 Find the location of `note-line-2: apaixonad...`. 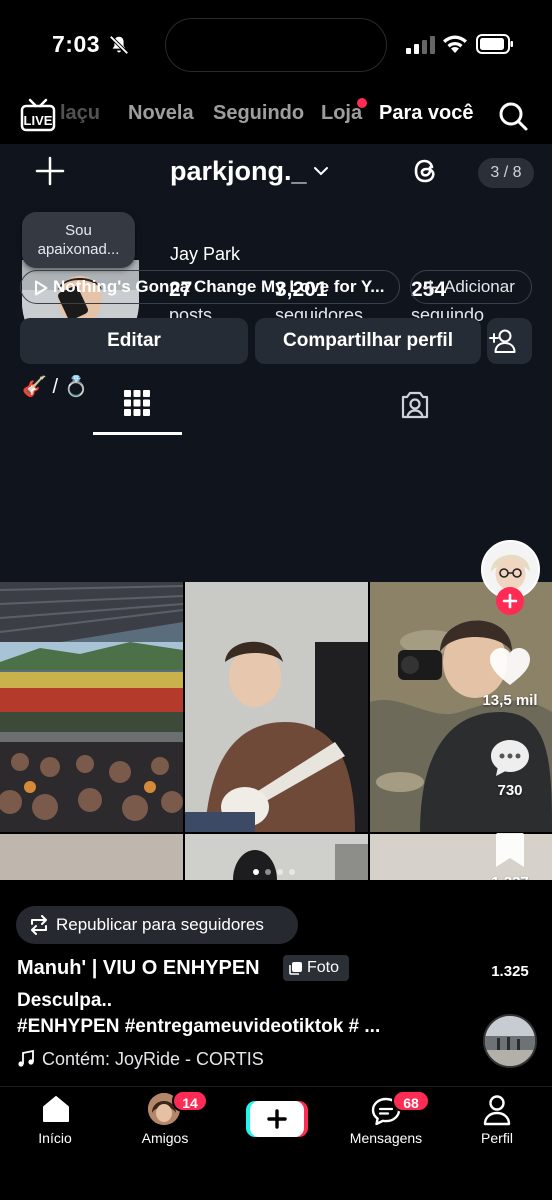

note-line-2: apaixonad... is located at coordinates (78, 249).